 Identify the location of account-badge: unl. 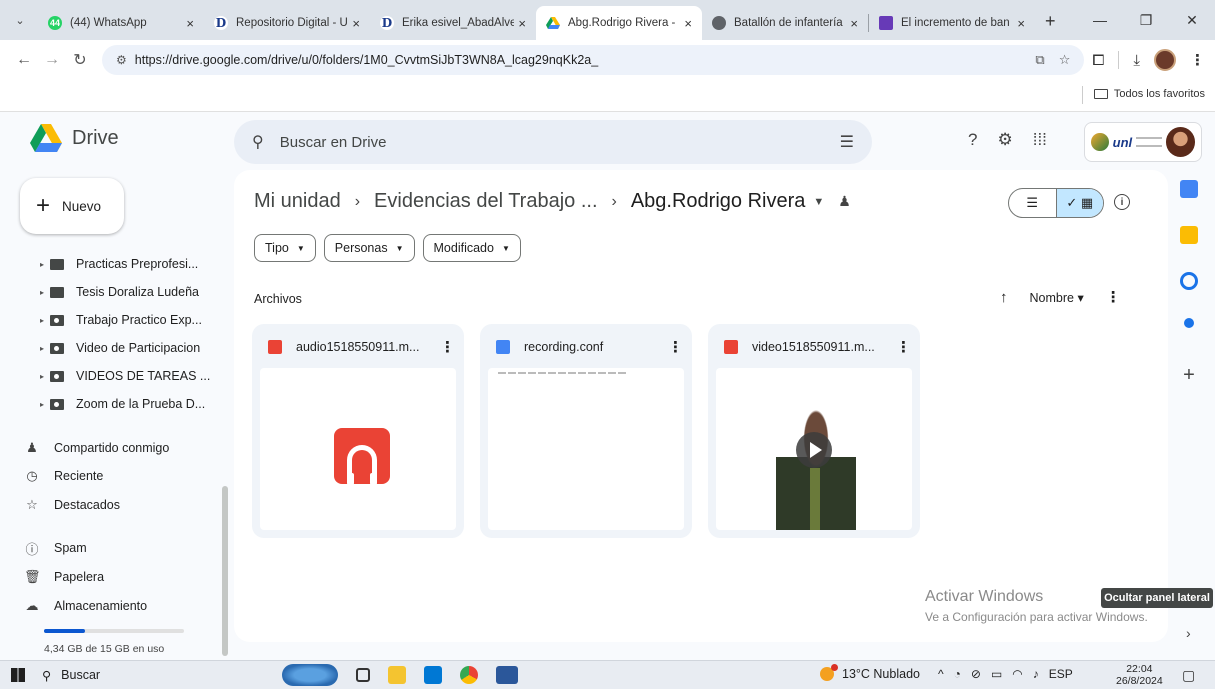
(1143, 142).